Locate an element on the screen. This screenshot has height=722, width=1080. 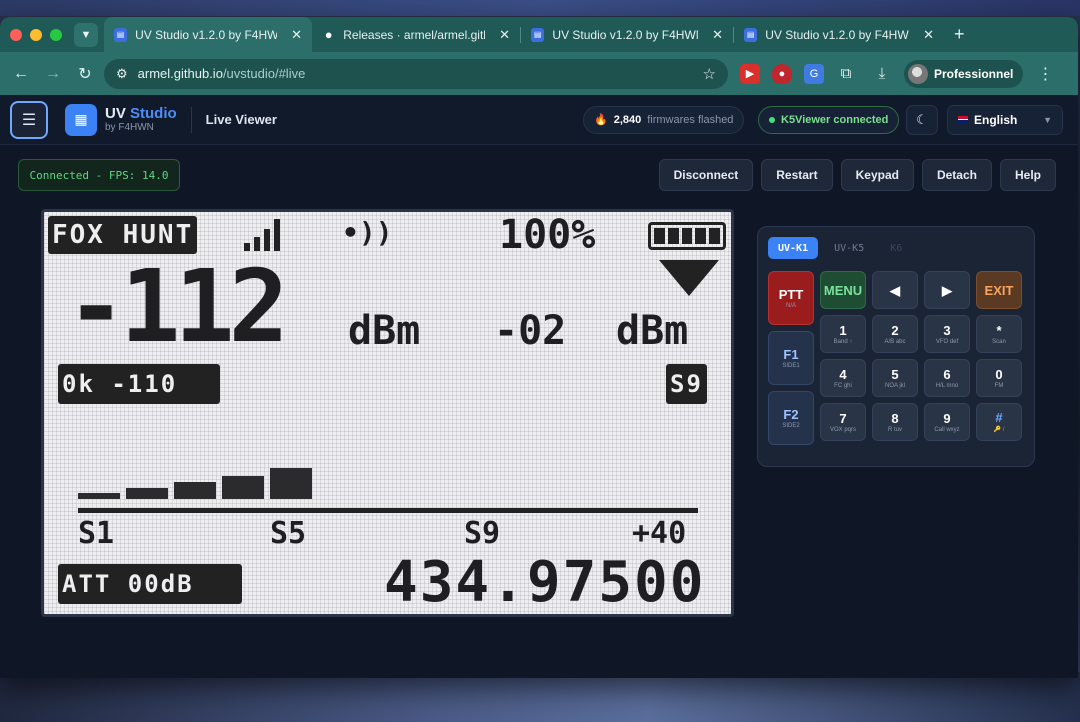
radio-logo-icon: ▦ is located at coordinates (81, 119).